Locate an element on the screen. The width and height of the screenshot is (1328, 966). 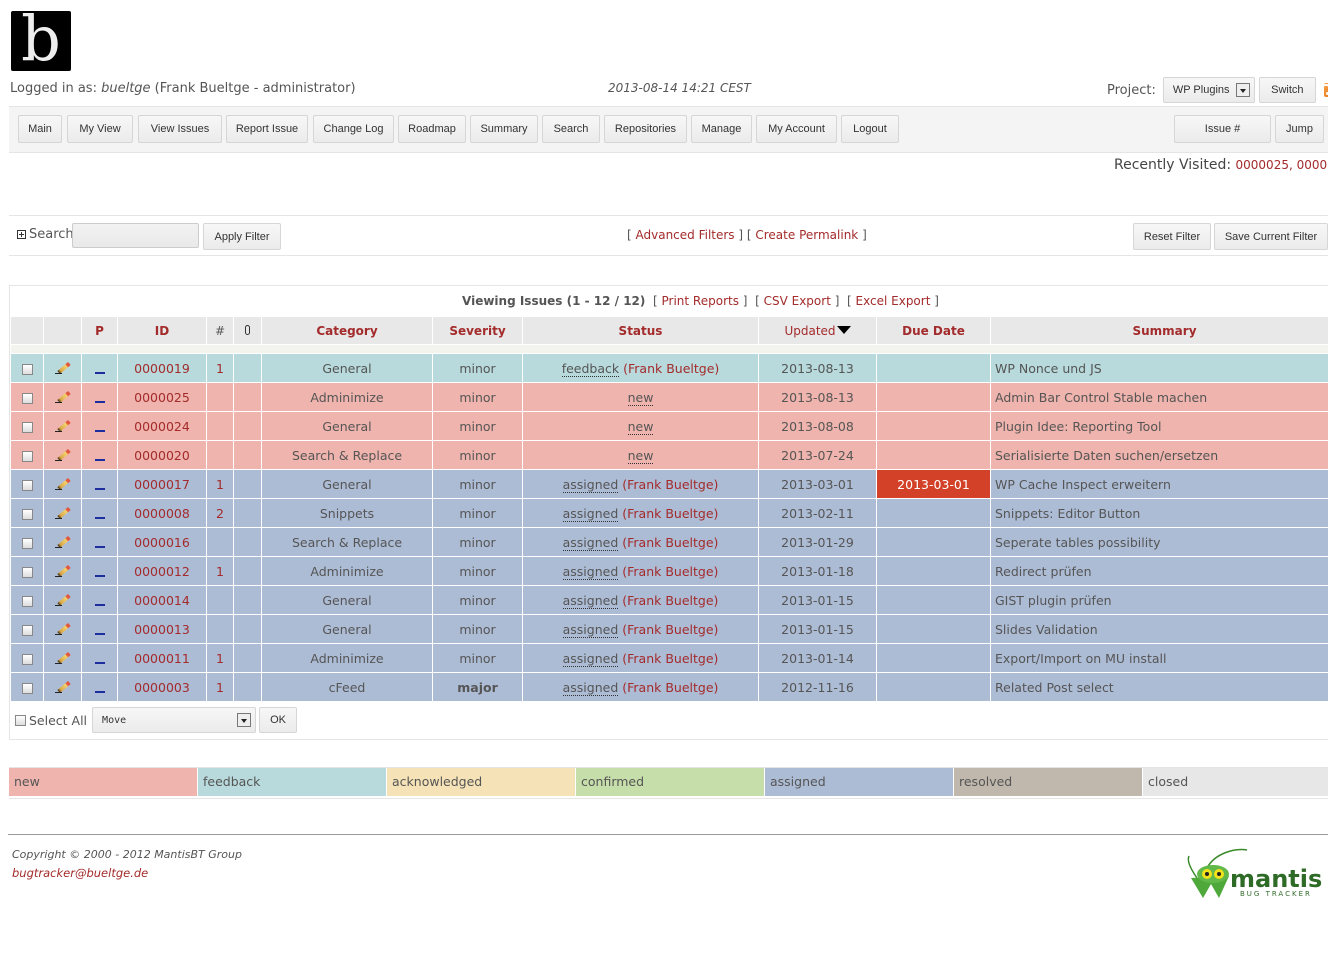
issue-id-link: 0000020 is located at coordinates (162, 455).